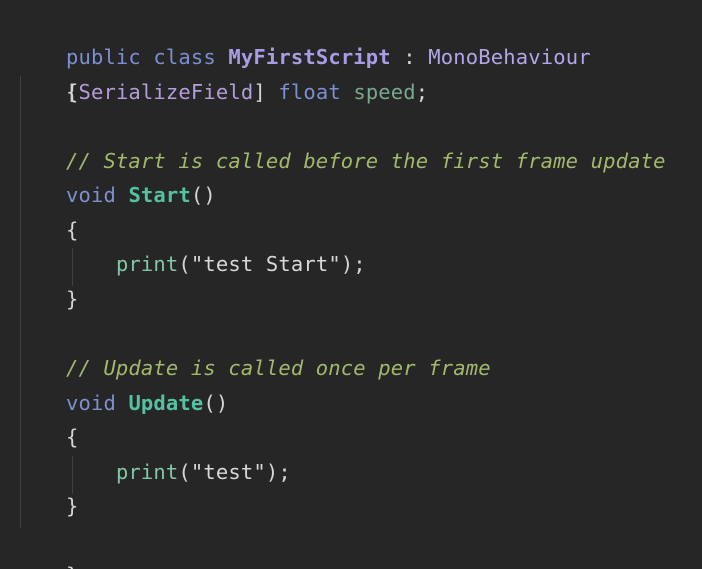 Image resolution: width=702 pixels, height=569 pixels. I want to click on attribute-name: SerializeField, so click(166, 92).